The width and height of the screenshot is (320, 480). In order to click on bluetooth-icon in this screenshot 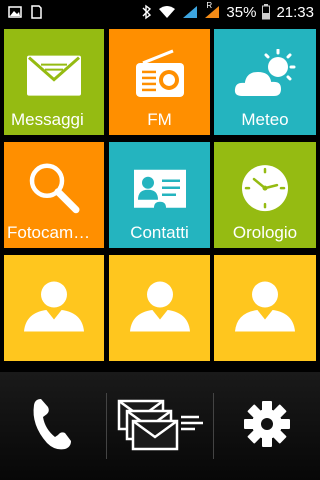, I will do `click(147, 12)`.